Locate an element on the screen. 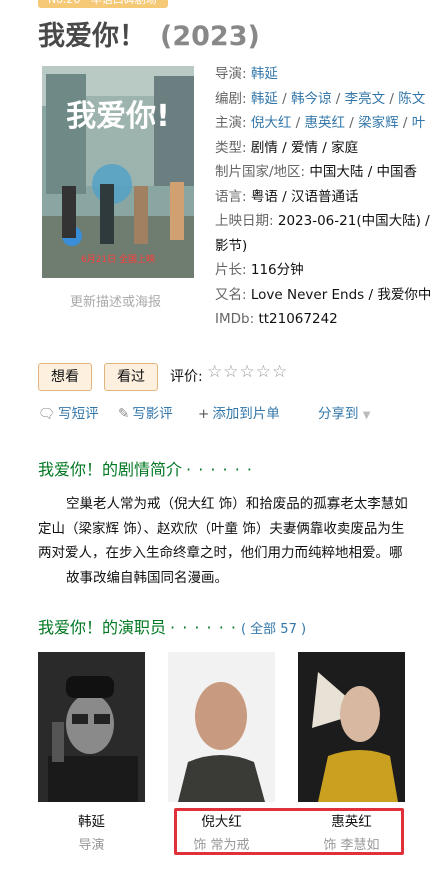 The width and height of the screenshot is (430, 869). info-genre: 类型: 剧情 / 爱情 / 家庭 is located at coordinates (322, 148).